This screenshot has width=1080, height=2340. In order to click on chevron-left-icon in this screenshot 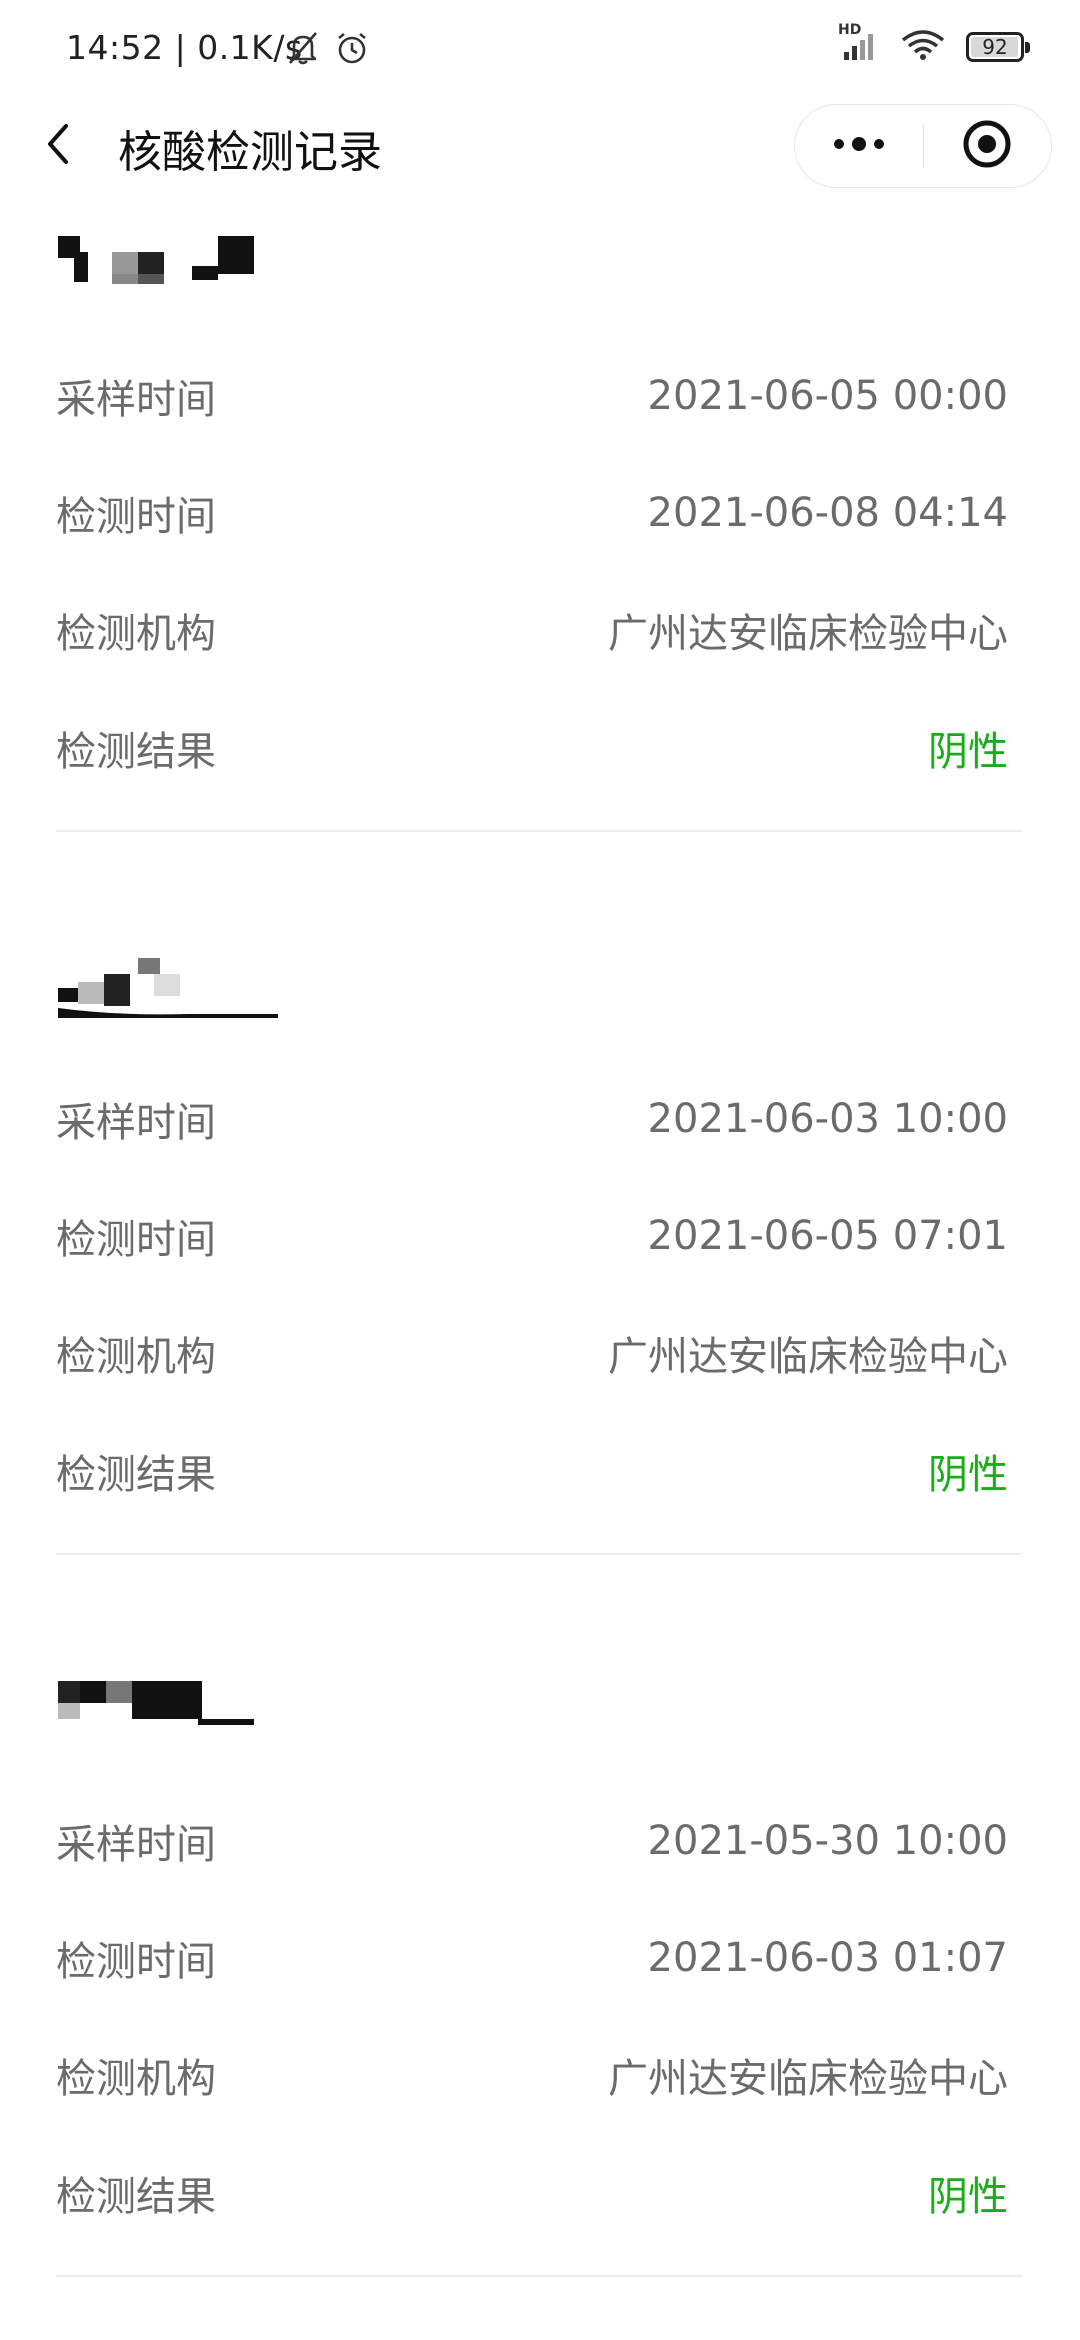, I will do `click(63, 149)`.